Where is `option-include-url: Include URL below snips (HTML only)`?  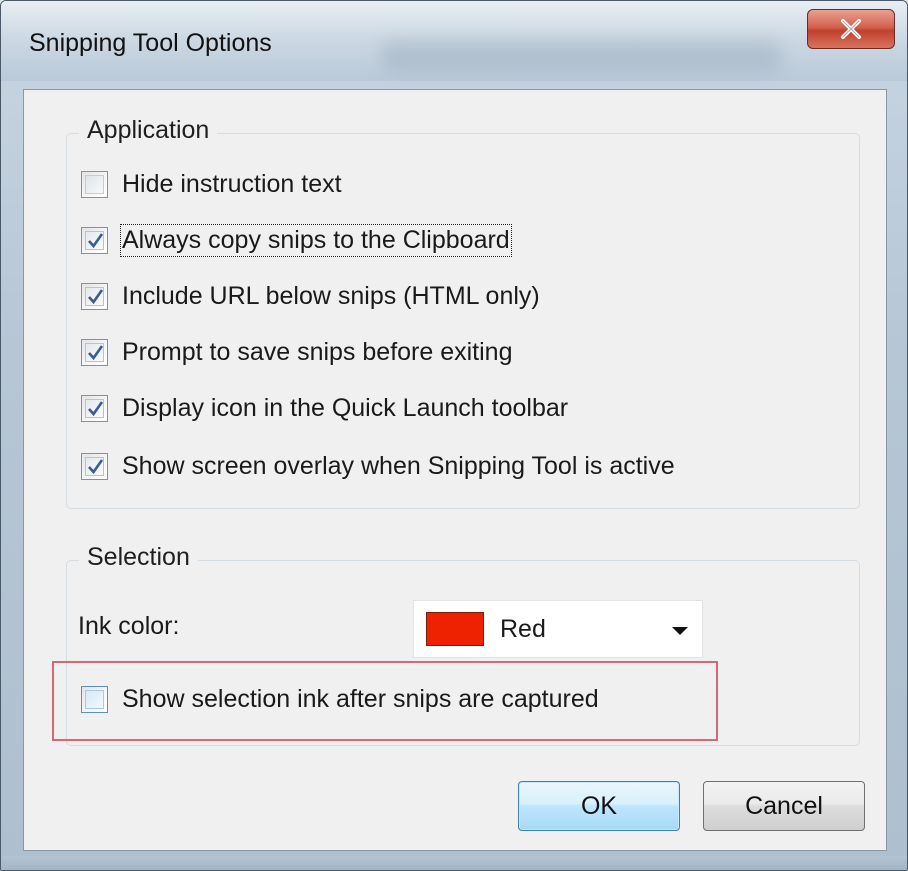
option-include-url: Include URL below snips (HTML only) is located at coordinates (310, 296).